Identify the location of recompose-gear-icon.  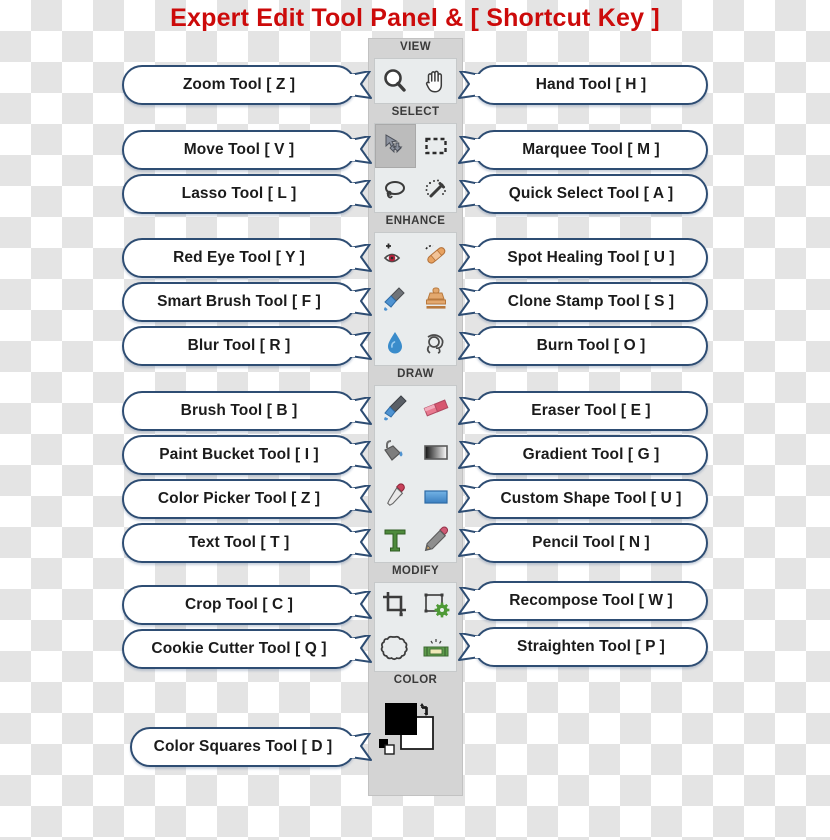
(436, 605).